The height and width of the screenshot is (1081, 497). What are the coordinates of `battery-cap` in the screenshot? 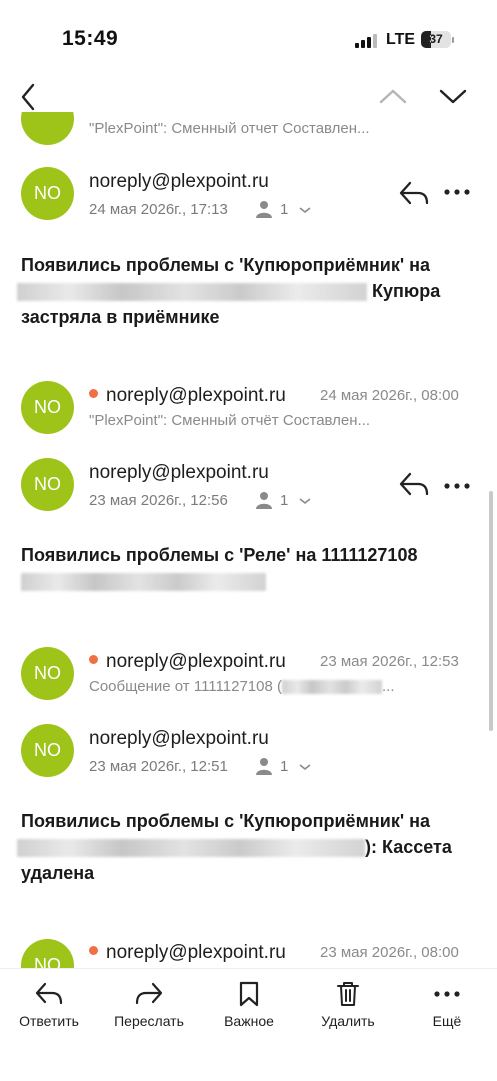 It's located at (453, 40).